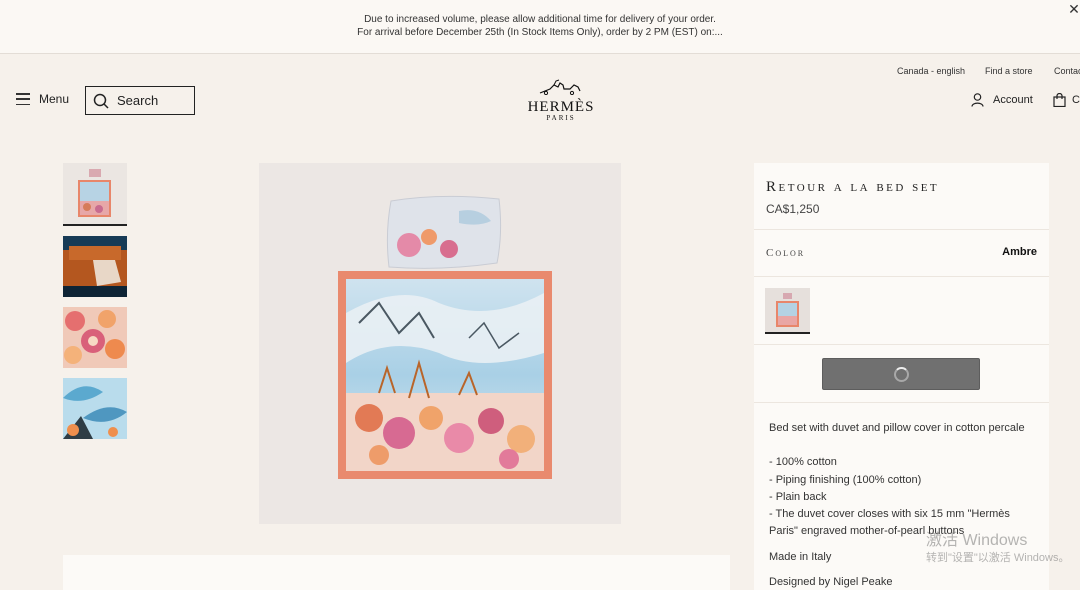 Image resolution: width=1080 pixels, height=590 pixels. Describe the element at coordinates (23, 99) in the screenshot. I see `hamburger-icon` at that location.